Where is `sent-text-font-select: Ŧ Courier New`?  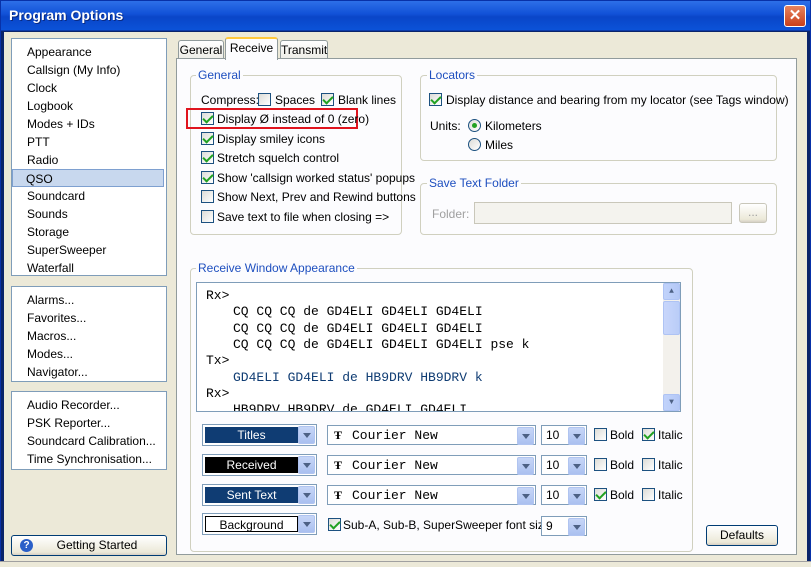
sent-text-font-select: Ŧ Courier New is located at coordinates (431, 495).